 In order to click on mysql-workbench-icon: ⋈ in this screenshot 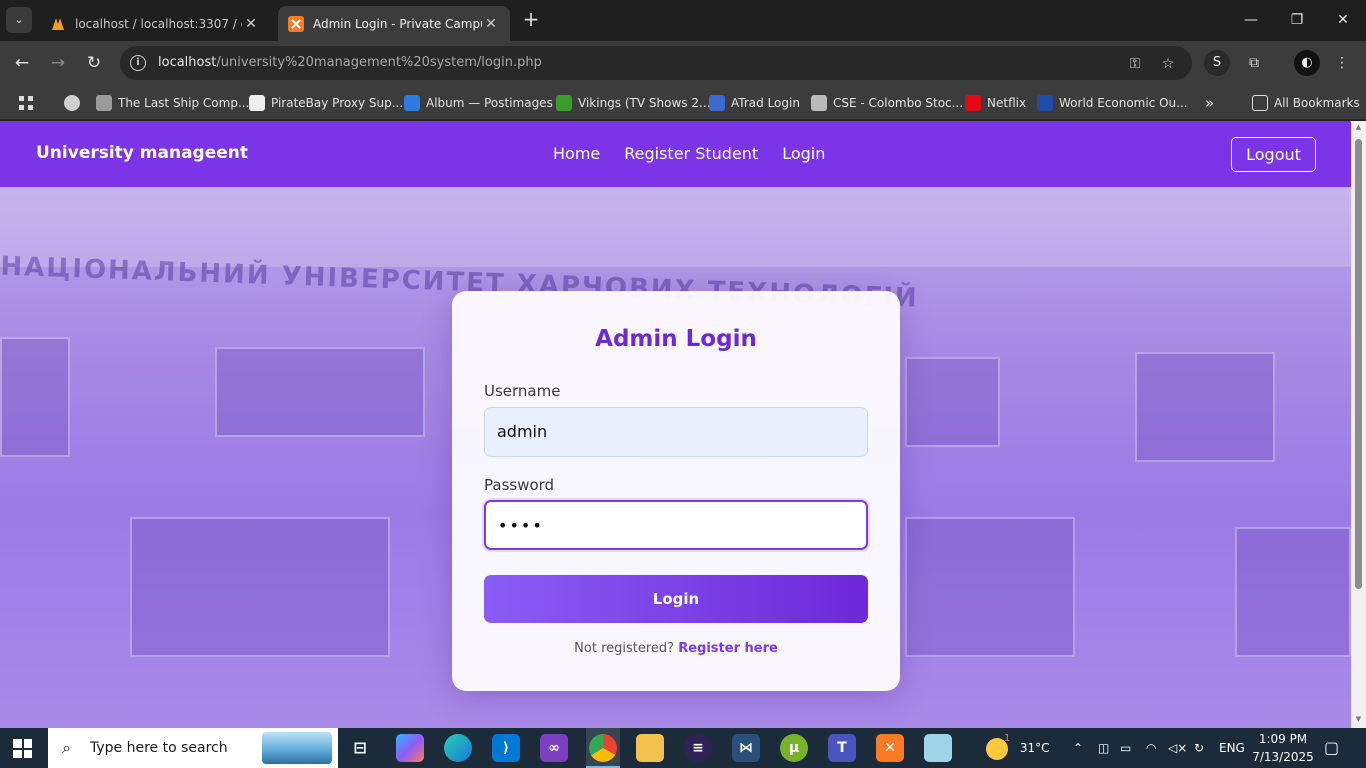, I will do `click(746, 748)`.